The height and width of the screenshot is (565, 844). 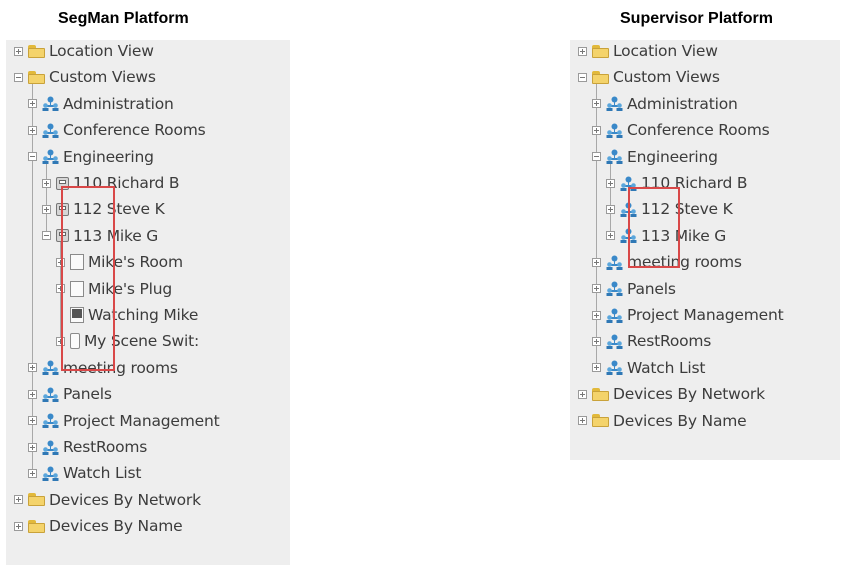 I want to click on segman-tree-item: RestRooms, so click(x=87, y=447).